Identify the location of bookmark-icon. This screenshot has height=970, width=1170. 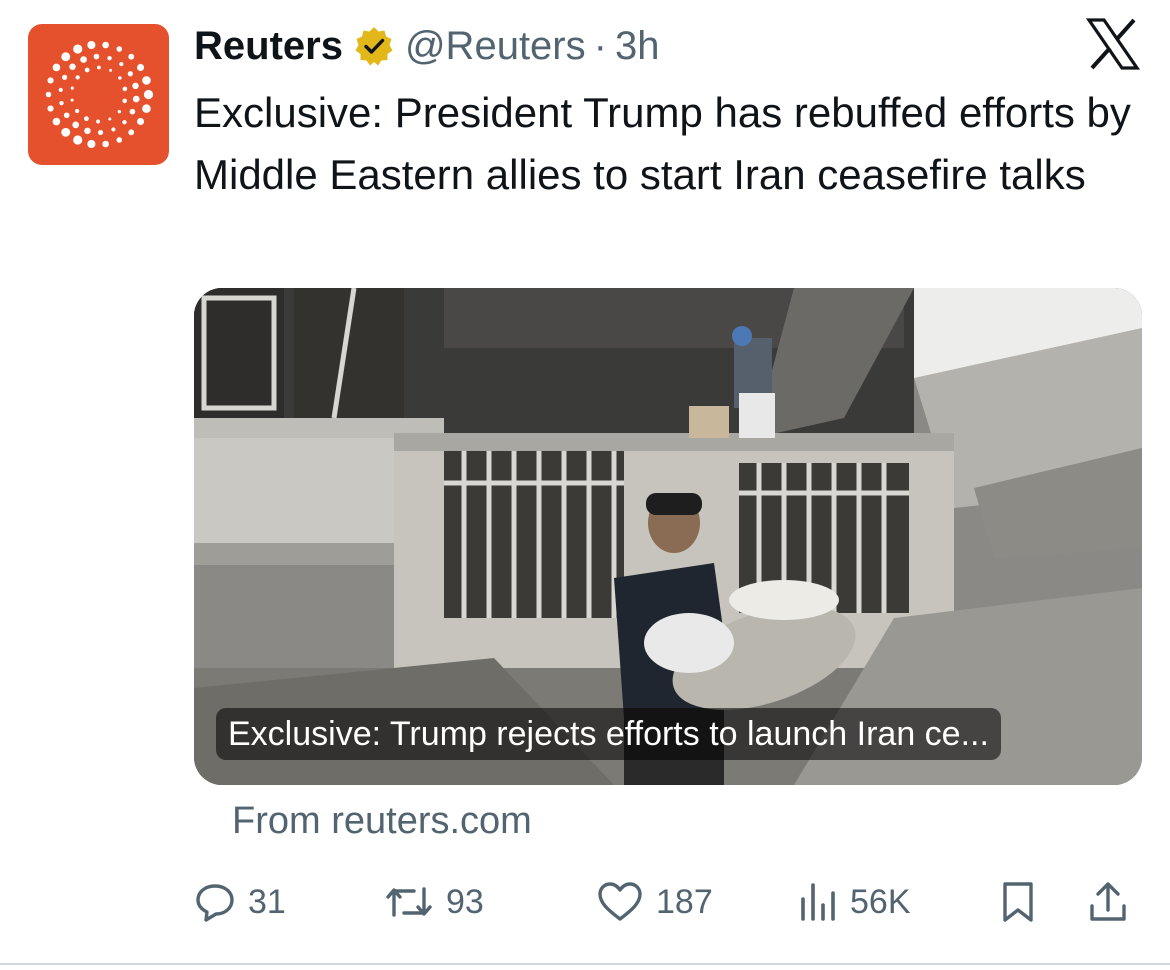
(1018, 902).